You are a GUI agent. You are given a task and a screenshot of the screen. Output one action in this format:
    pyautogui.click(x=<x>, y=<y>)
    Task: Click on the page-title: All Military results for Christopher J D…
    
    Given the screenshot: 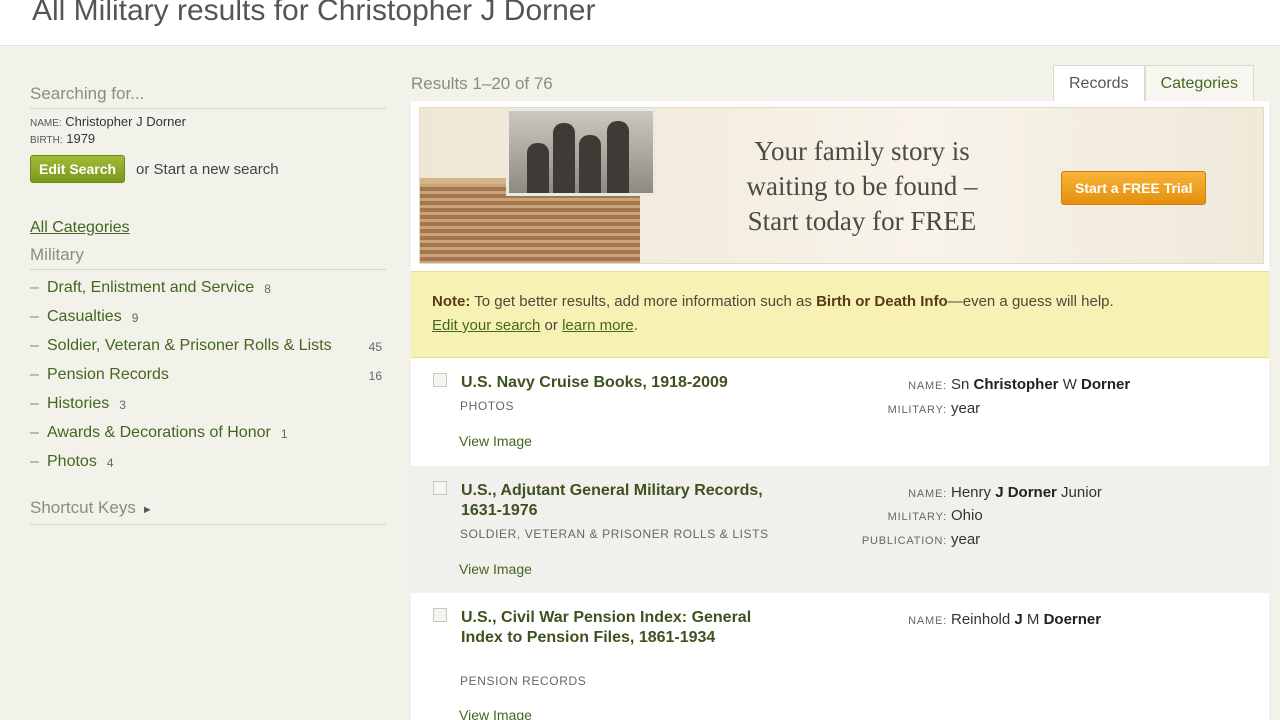 What is the action you would take?
    pyautogui.click(x=314, y=13)
    